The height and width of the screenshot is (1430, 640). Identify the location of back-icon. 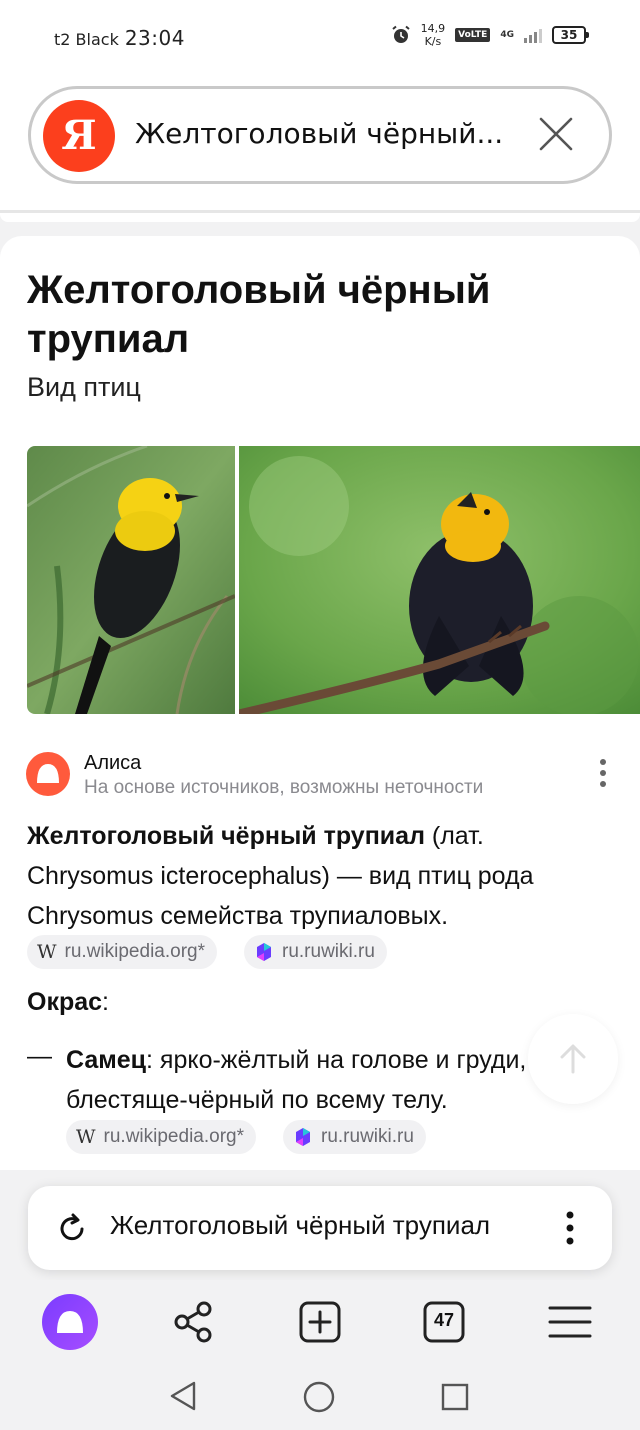
(183, 1396).